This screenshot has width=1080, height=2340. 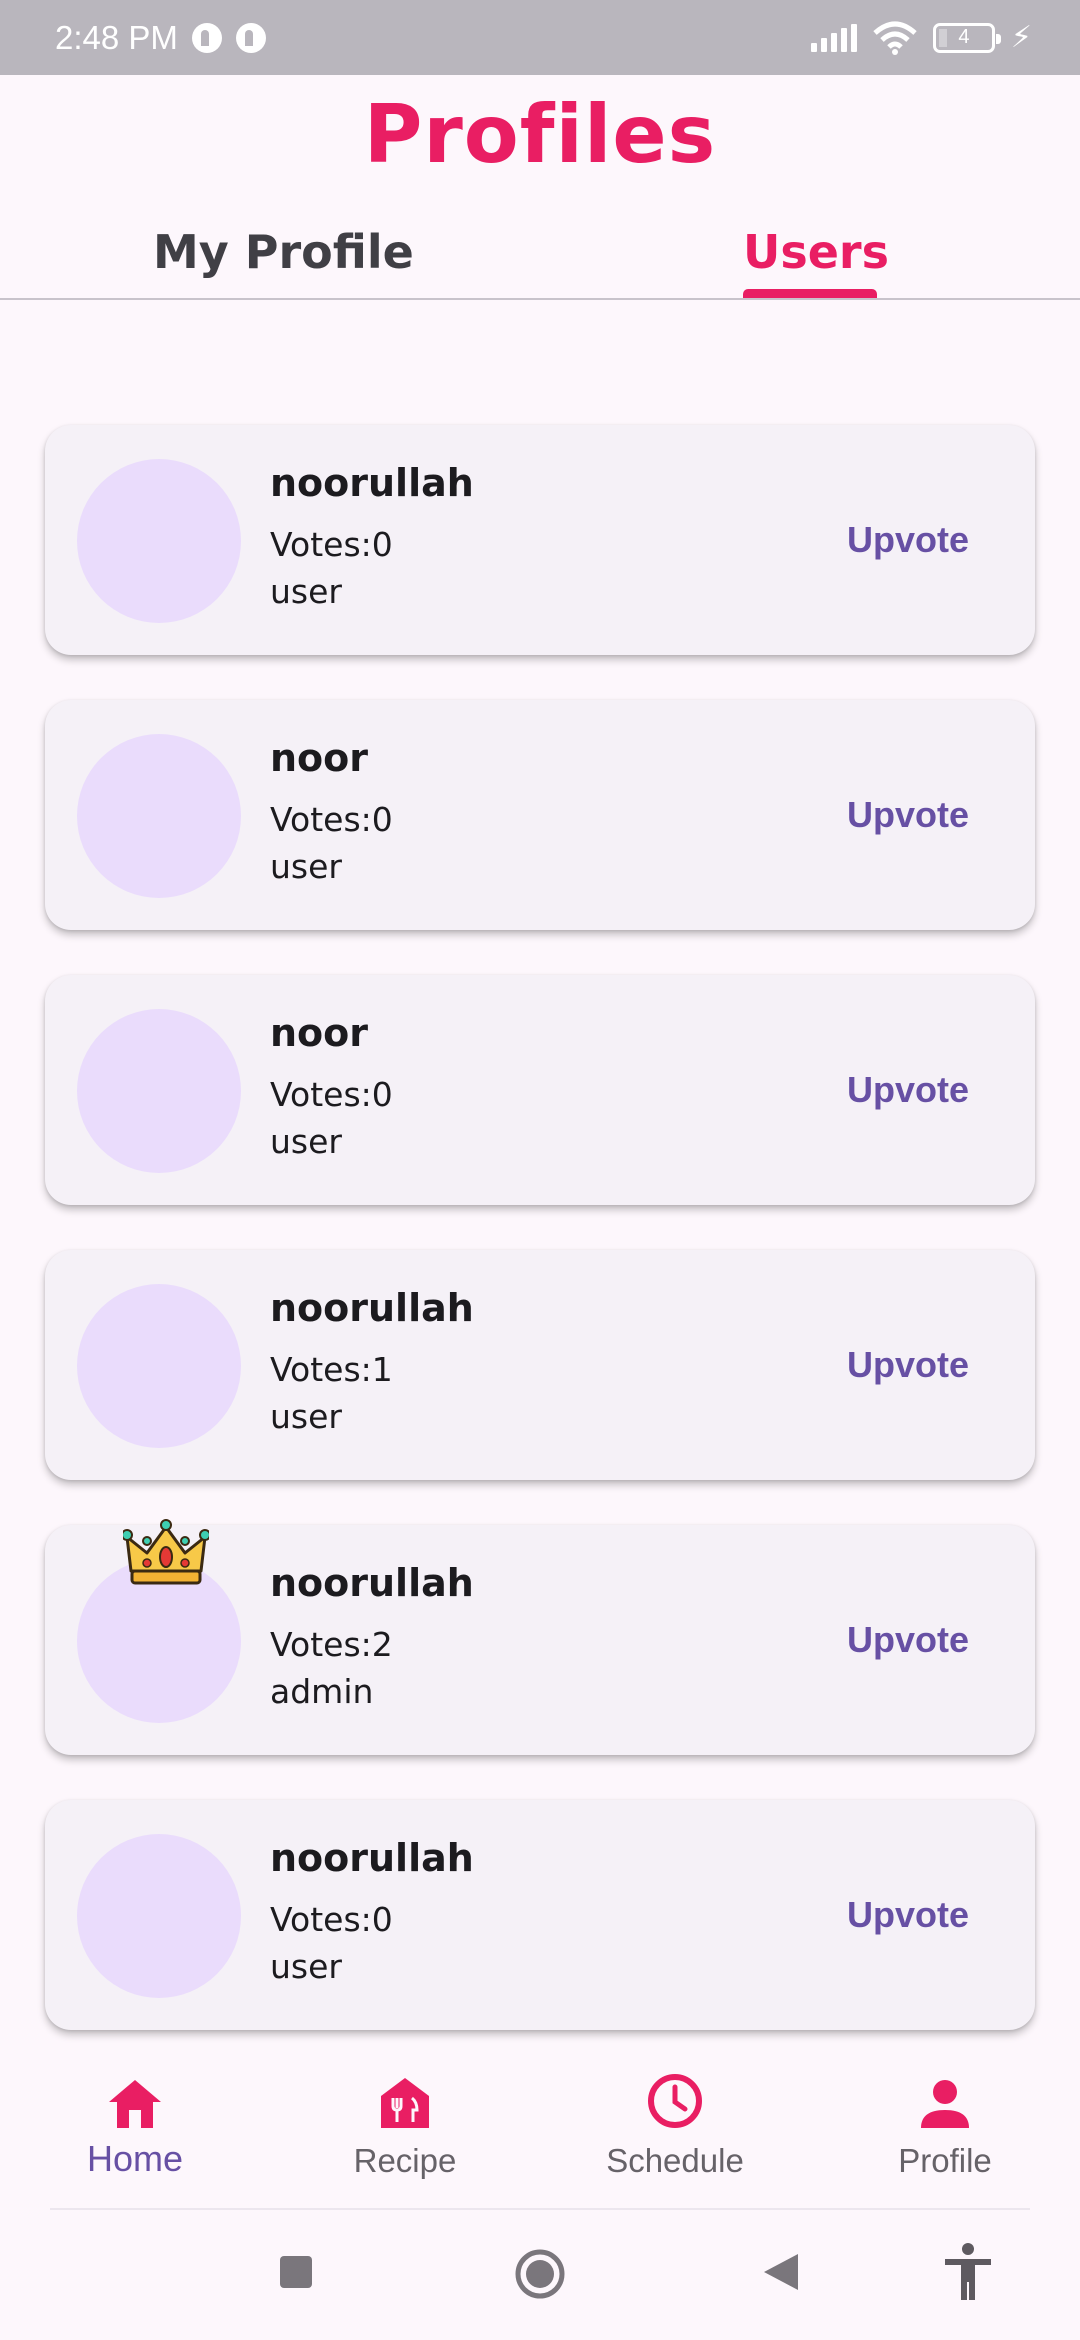 I want to click on user-card: noorullah Votes:2 admin Upvote, so click(x=540, y=1637).